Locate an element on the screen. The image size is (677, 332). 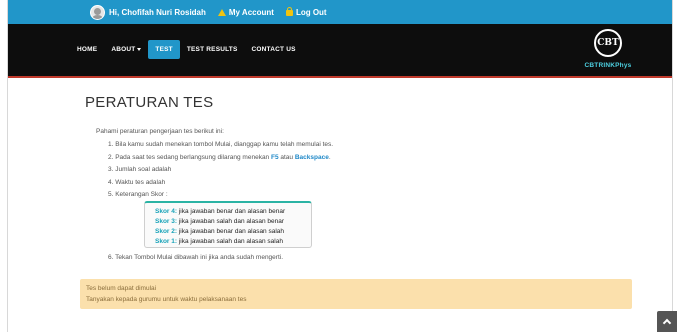
site-logo: CBT CBTRINKPhys is located at coordinates (608, 51).